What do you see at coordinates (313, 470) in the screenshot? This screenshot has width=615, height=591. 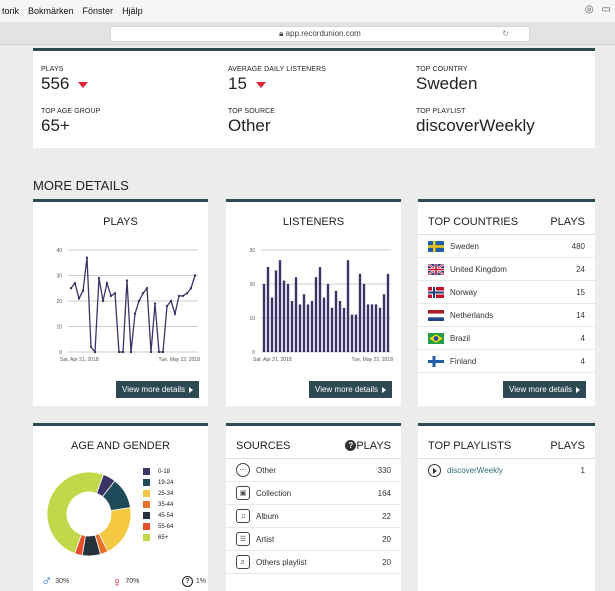 I see `source-row: ⋯ Other 330` at bounding box center [313, 470].